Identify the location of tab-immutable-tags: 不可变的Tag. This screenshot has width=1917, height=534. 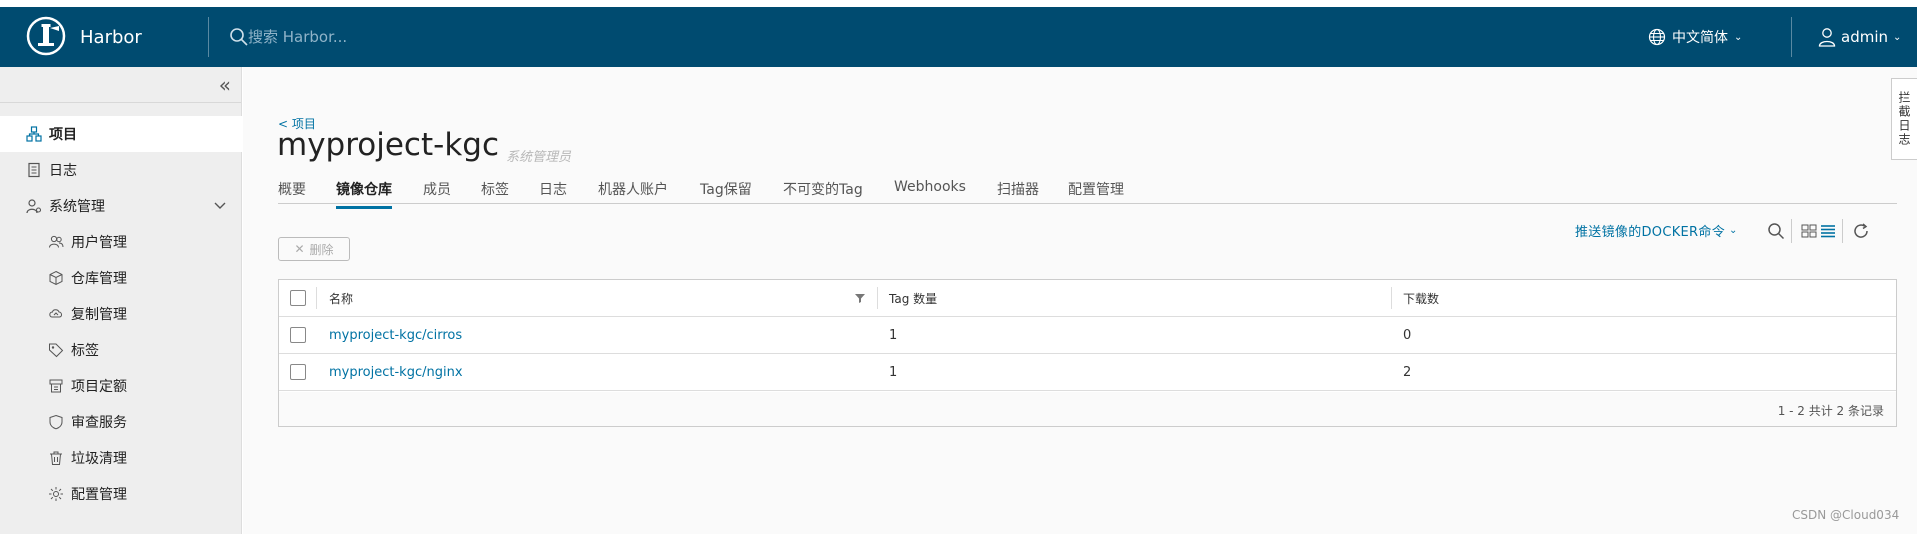
(823, 189).